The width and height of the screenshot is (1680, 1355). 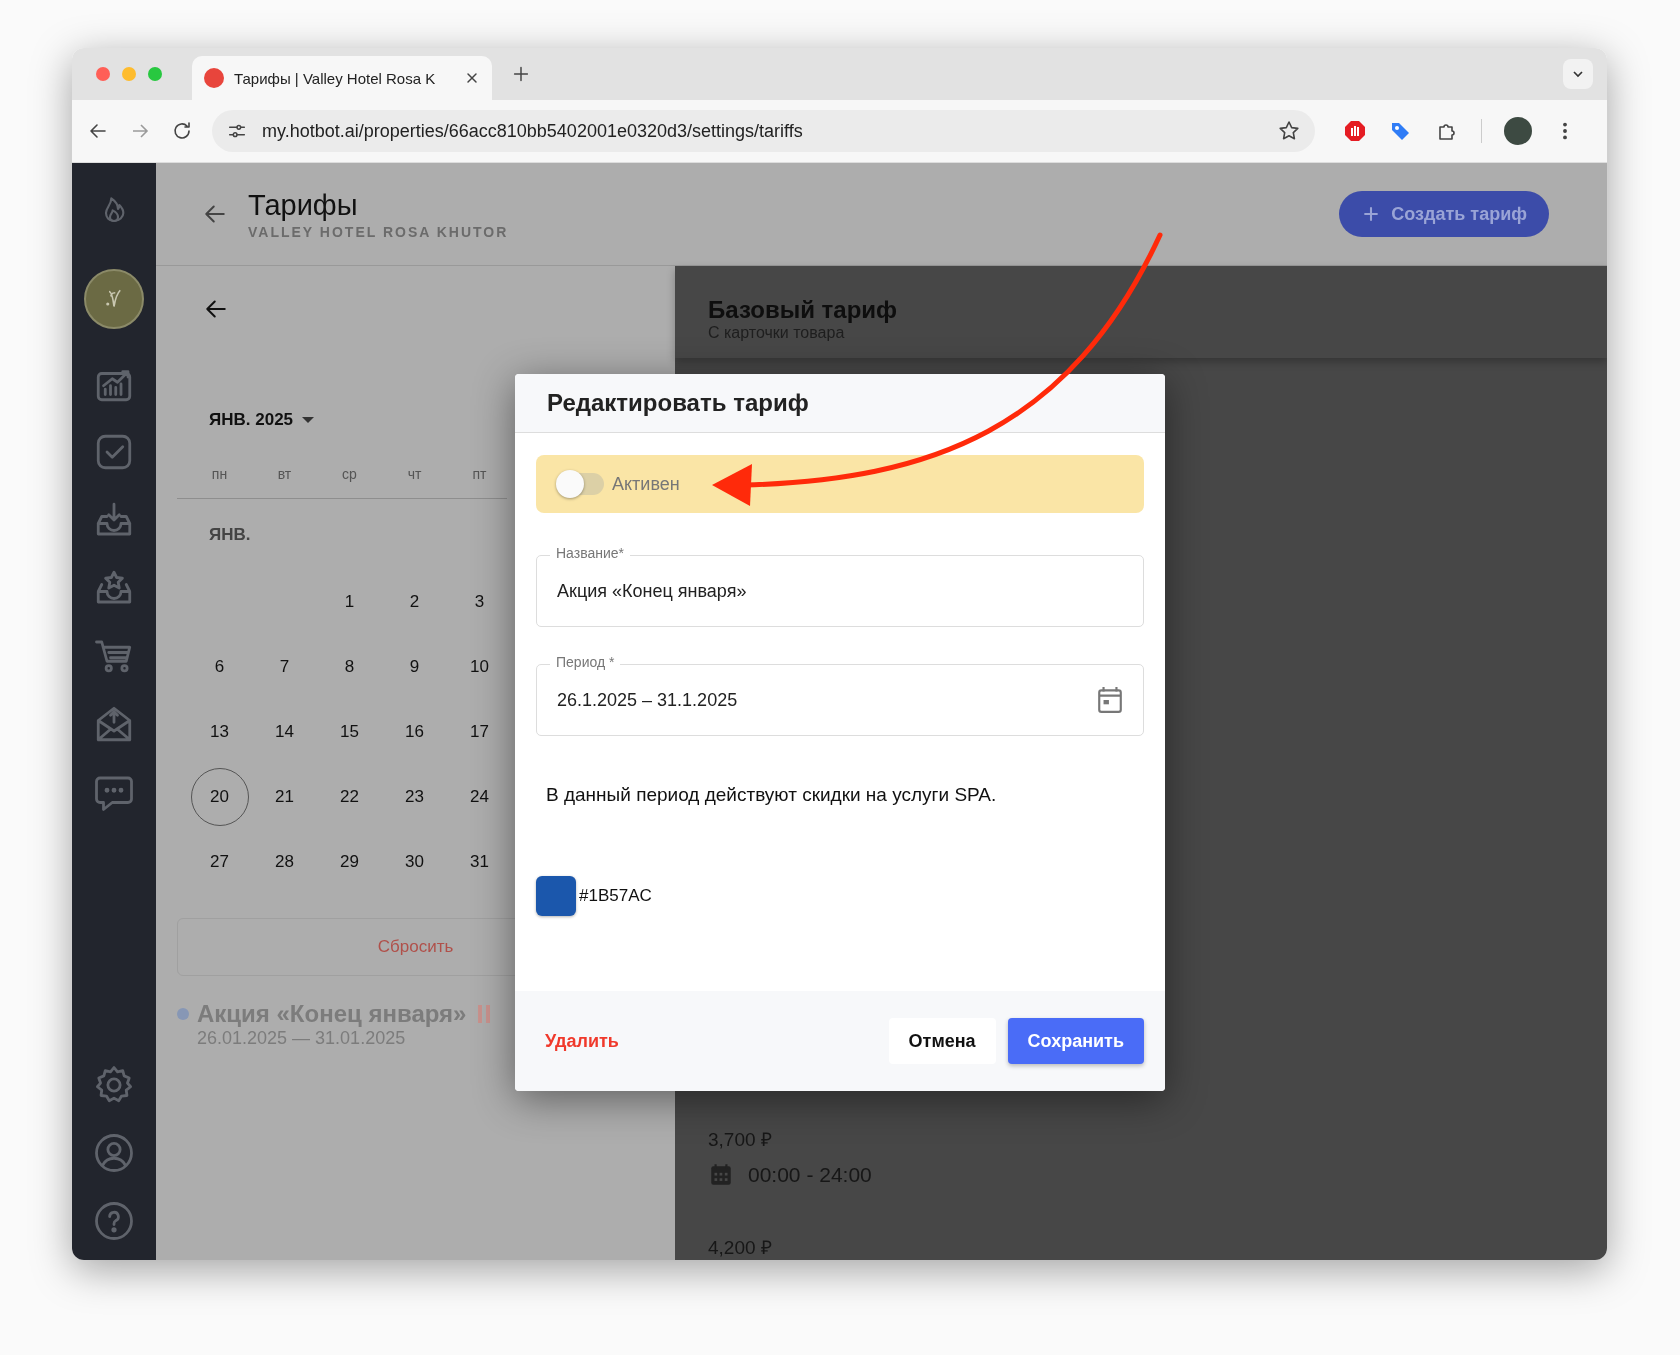 What do you see at coordinates (590, 553) in the screenshot?
I see `field-label: Название*` at bounding box center [590, 553].